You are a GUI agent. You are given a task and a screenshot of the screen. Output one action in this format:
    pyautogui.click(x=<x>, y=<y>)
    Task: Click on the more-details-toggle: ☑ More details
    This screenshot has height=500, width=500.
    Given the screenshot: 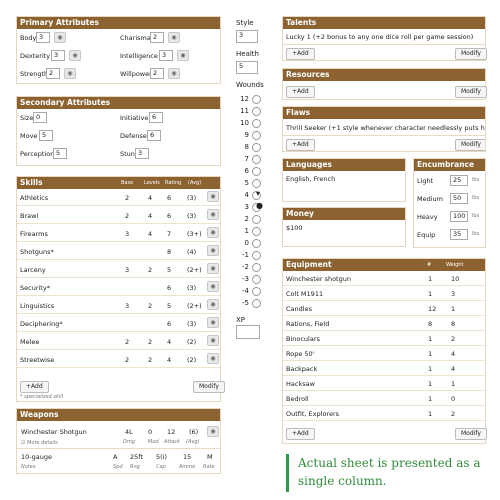 What is the action you would take?
    pyautogui.click(x=39, y=443)
    